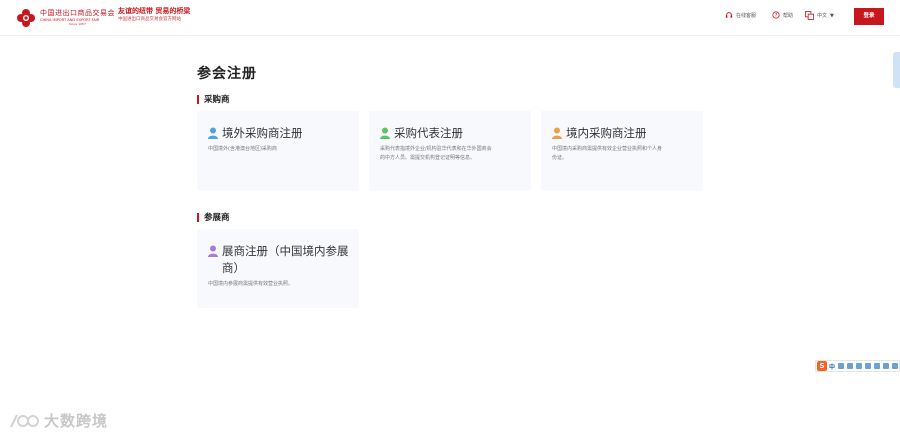  Describe the element at coordinates (850, 366) in the screenshot. I see `ime-punctuation-icon` at that location.